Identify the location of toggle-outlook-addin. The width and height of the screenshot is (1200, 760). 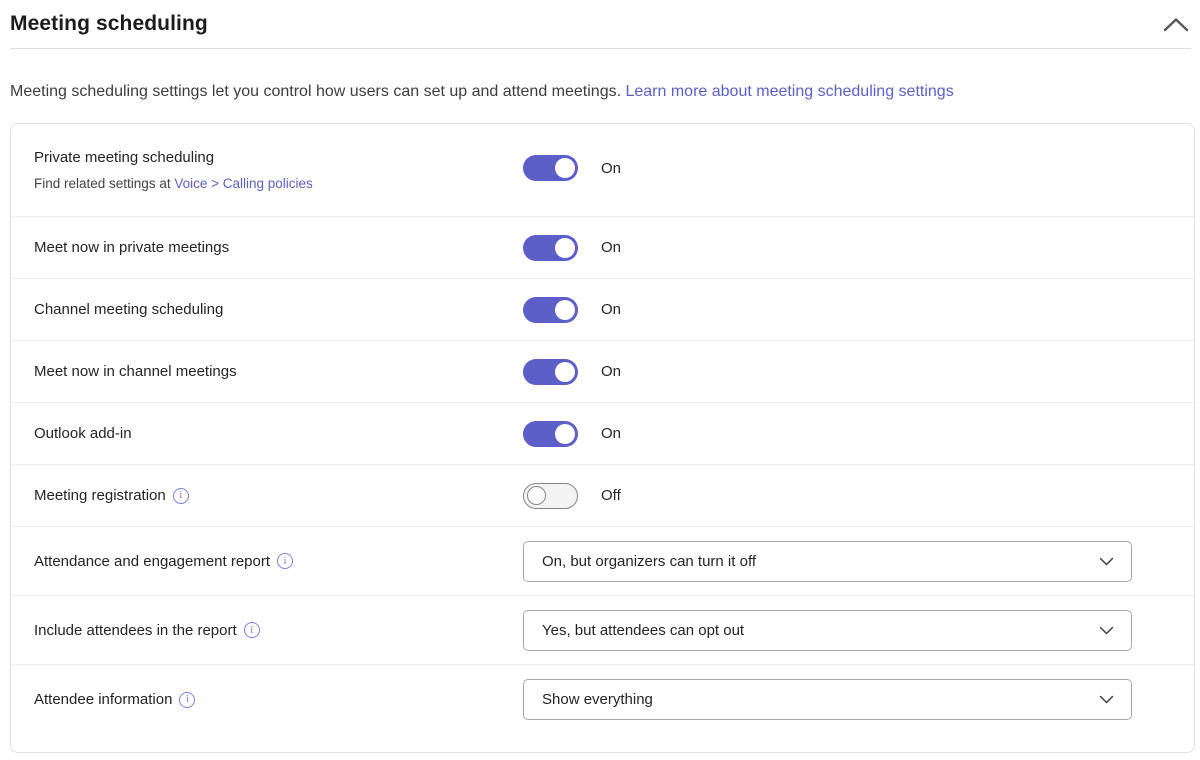
(550, 433).